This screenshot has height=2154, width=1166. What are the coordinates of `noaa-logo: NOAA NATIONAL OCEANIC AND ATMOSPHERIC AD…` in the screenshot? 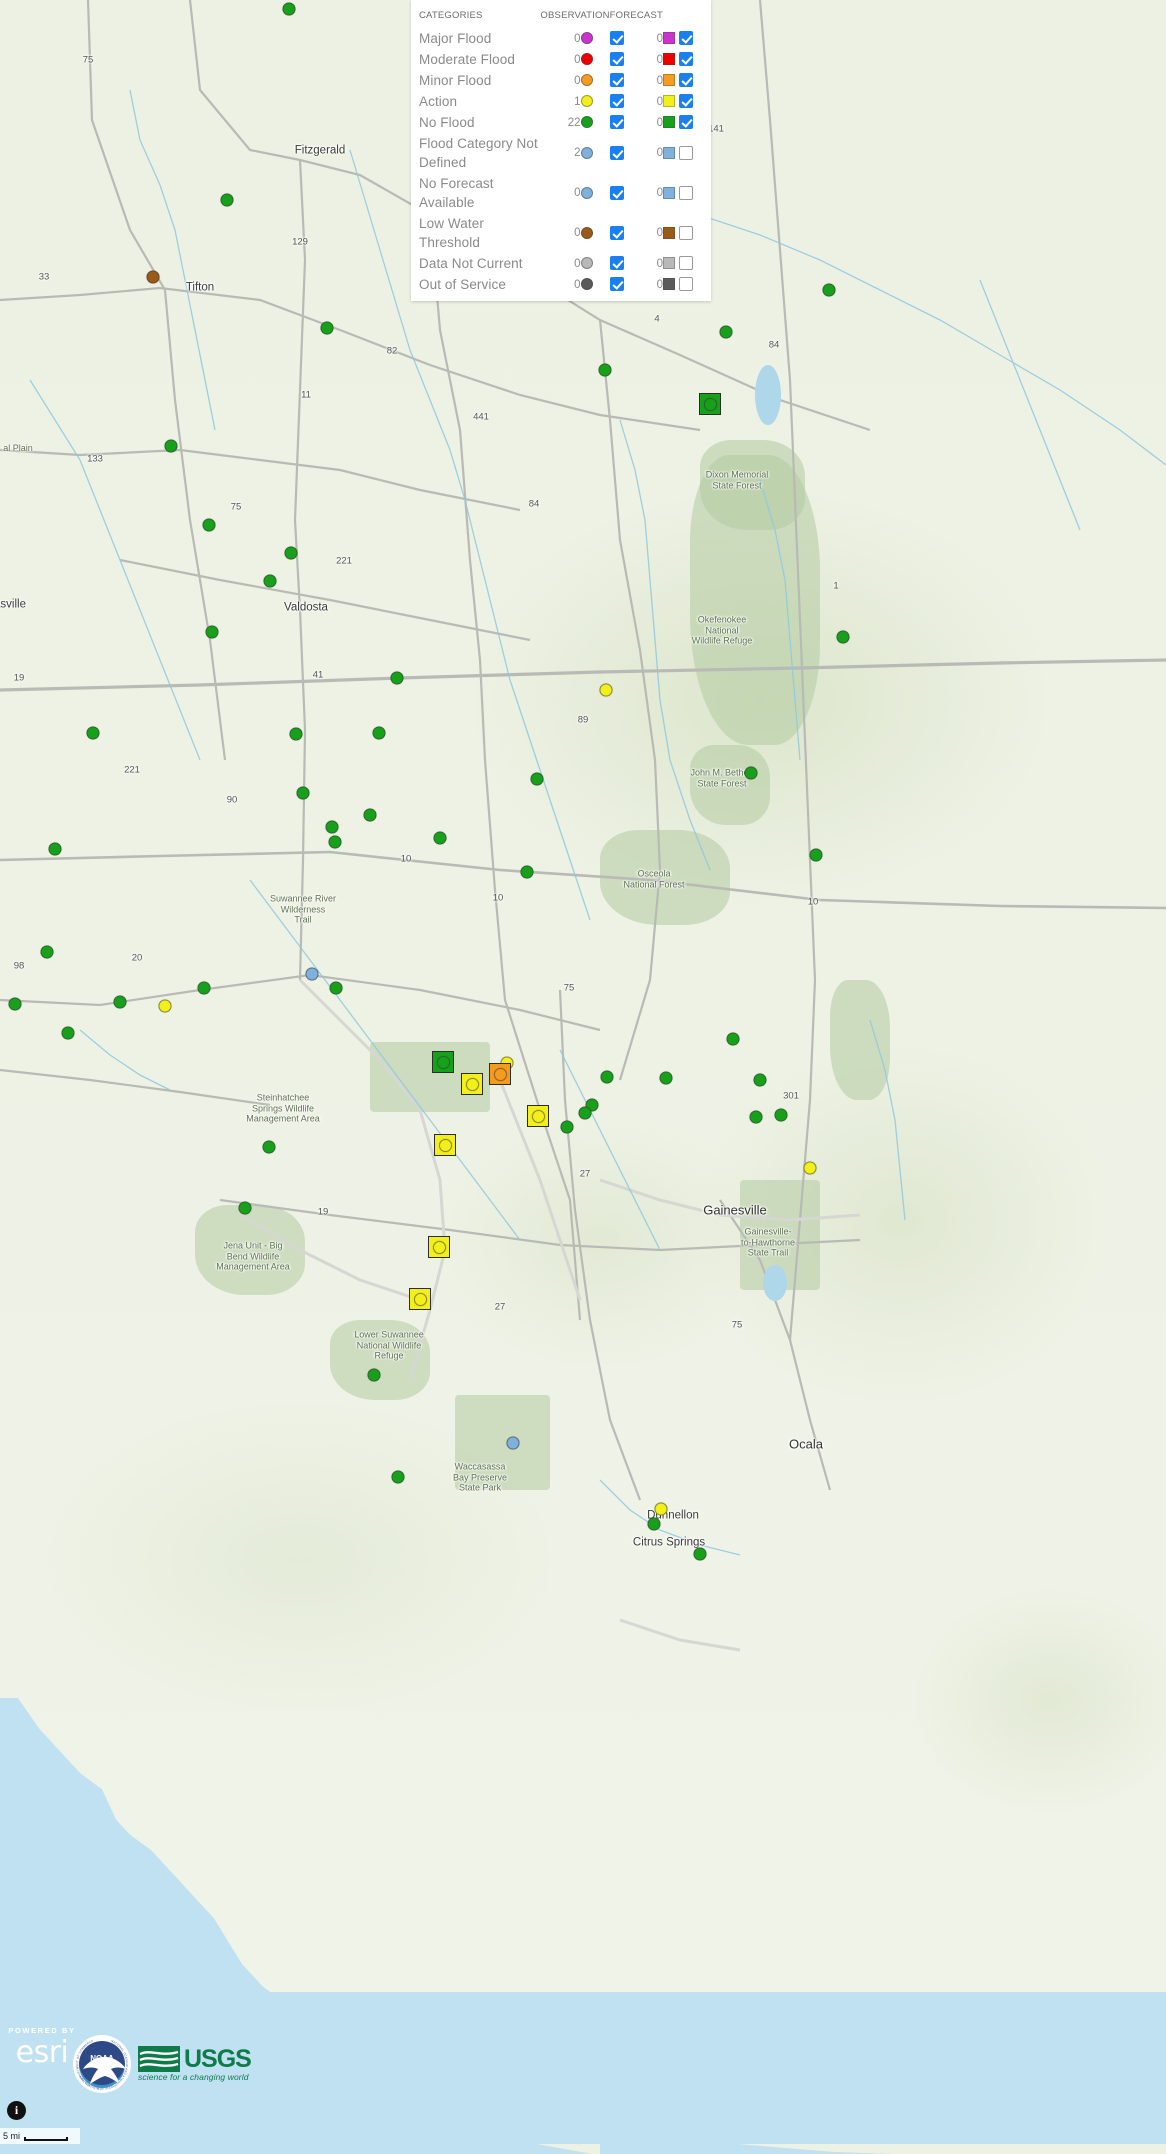 It's located at (102, 2064).